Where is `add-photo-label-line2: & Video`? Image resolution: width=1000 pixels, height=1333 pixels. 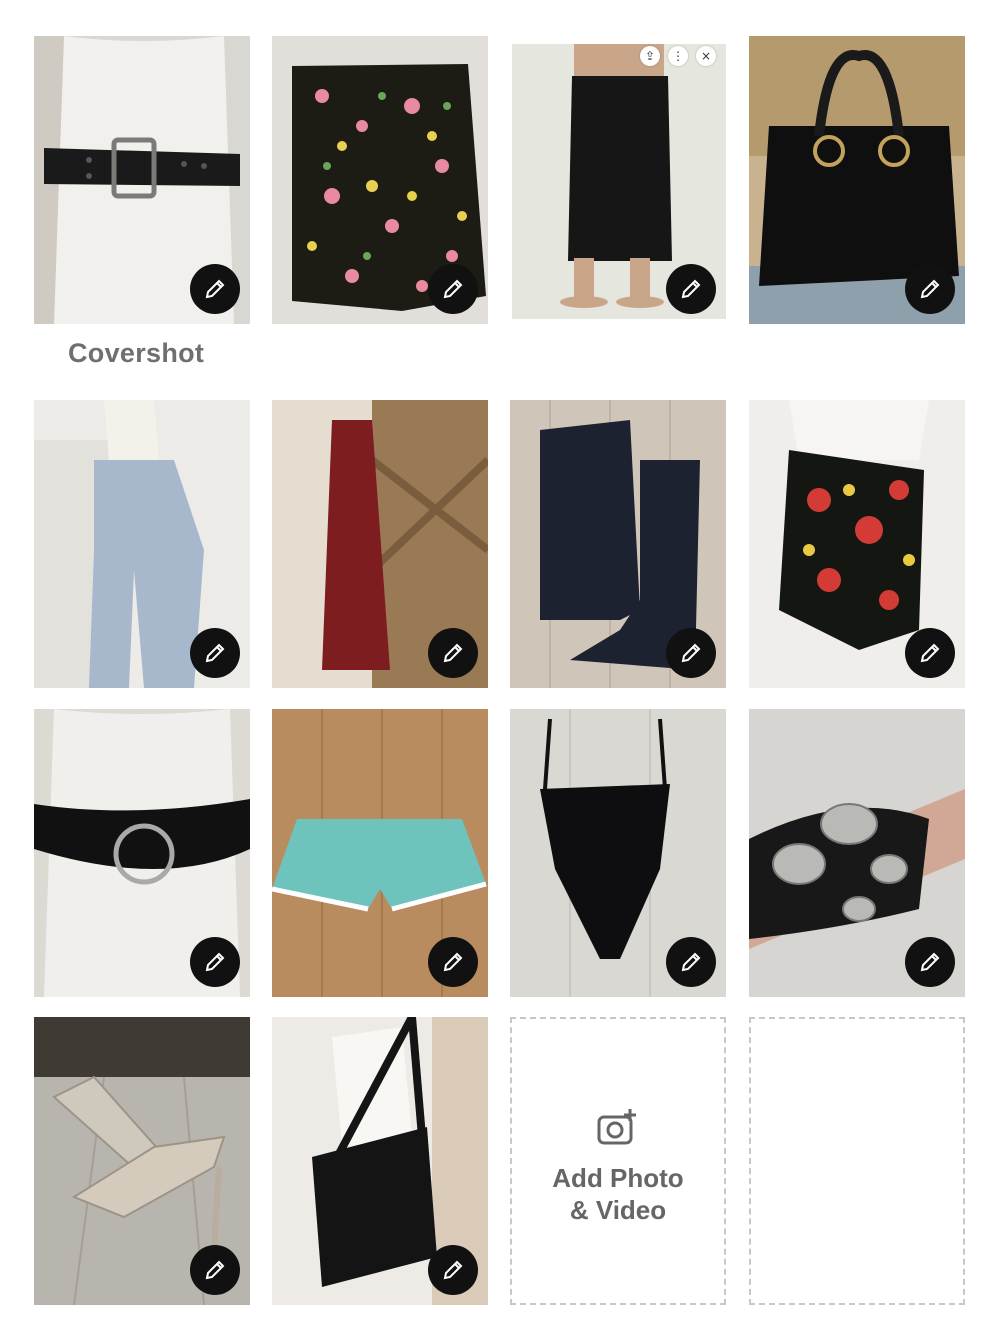
add-photo-label-line2: & Video is located at coordinates (618, 1210).